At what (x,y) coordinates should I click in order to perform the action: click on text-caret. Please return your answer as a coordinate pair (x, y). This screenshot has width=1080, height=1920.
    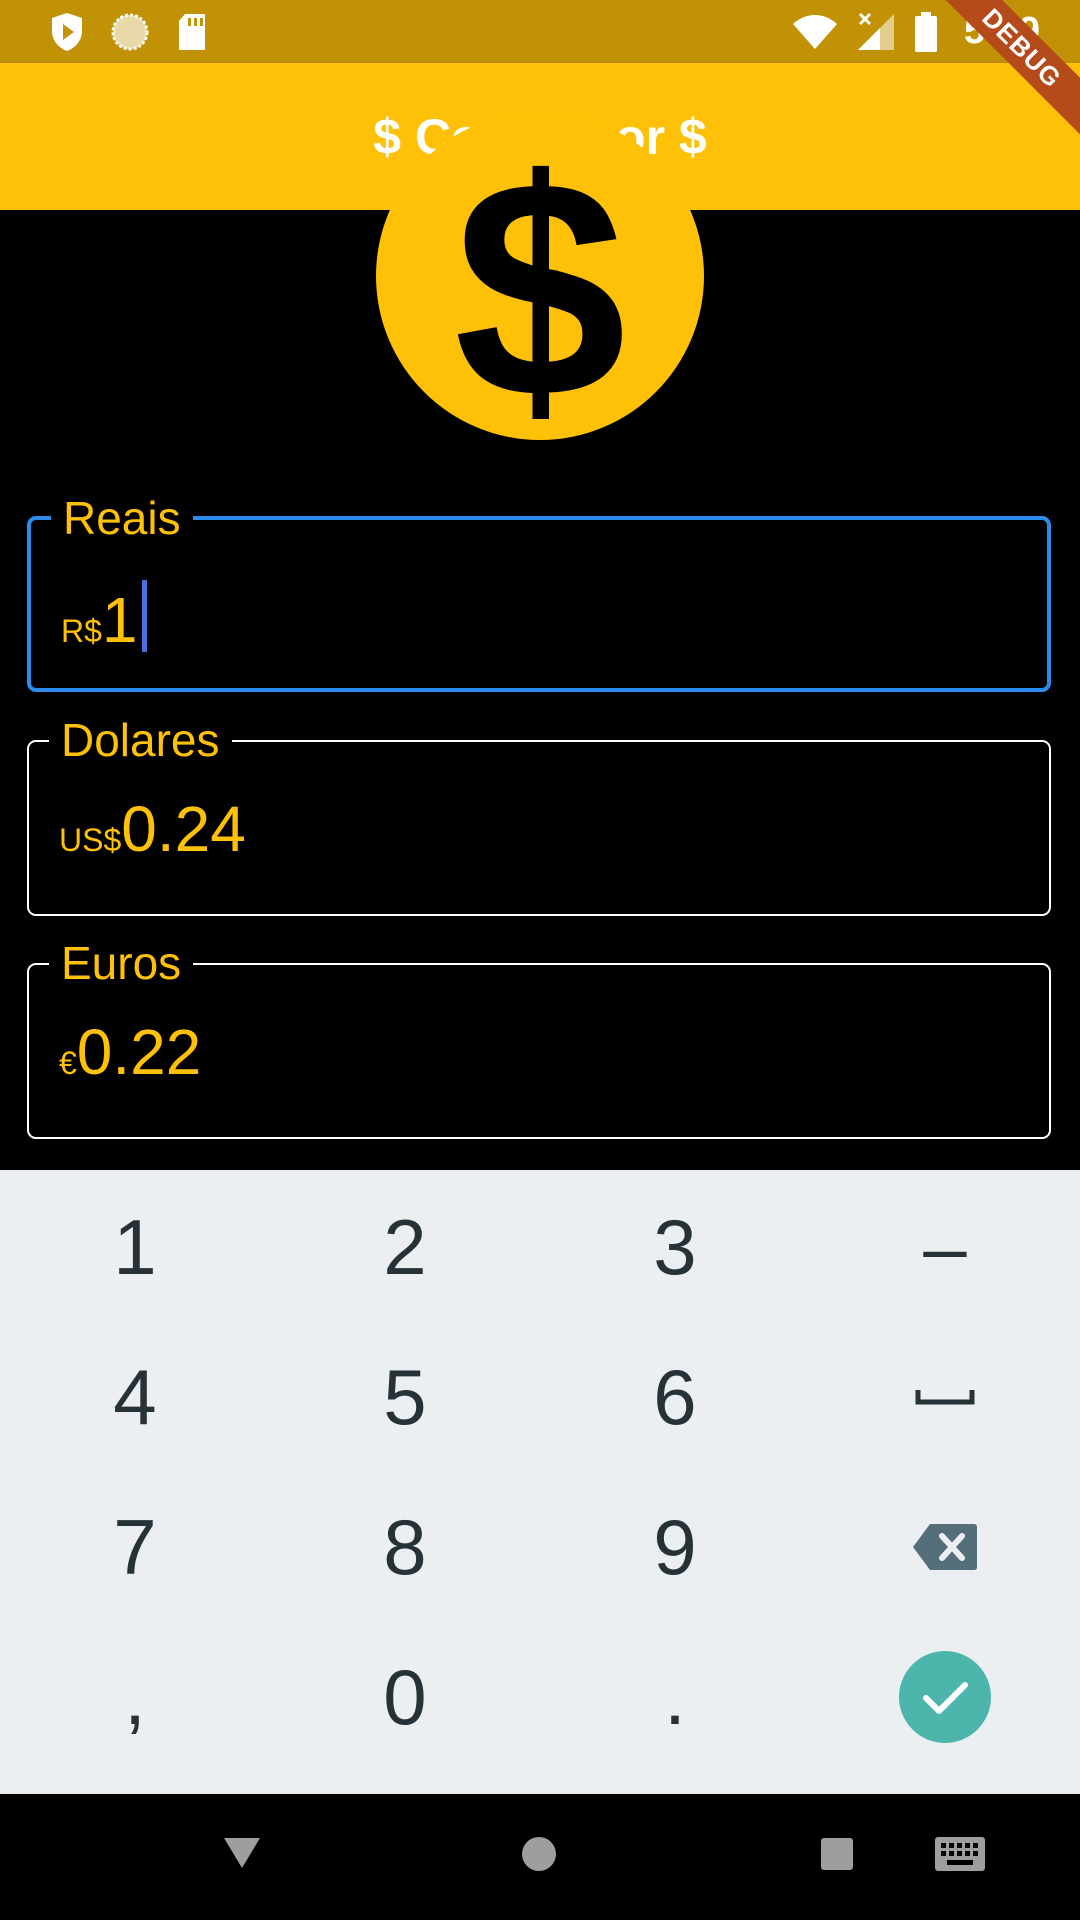
    Looking at the image, I should click on (144, 616).